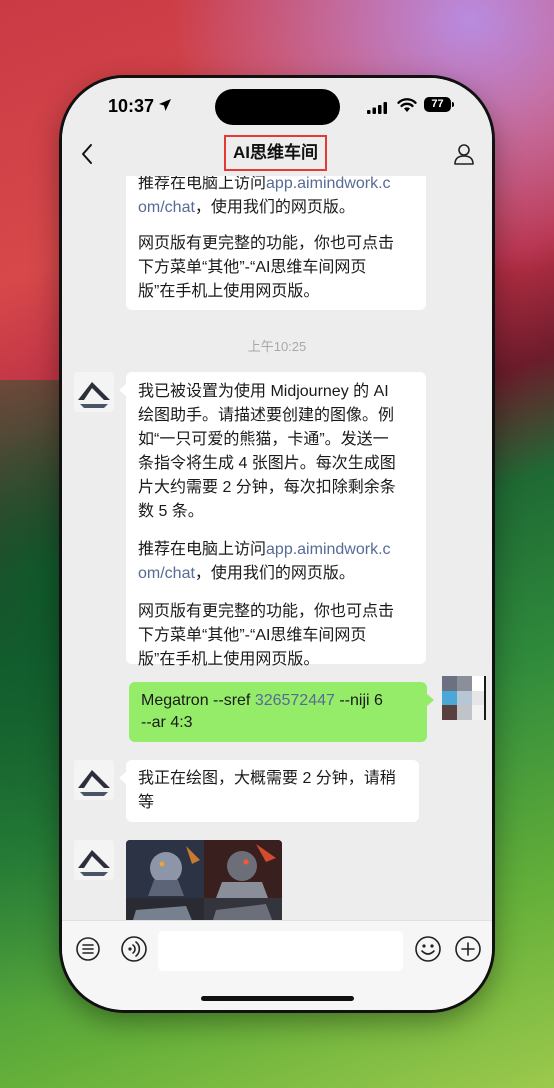 This screenshot has height=1088, width=554. I want to click on list-icon, so click(88, 949).